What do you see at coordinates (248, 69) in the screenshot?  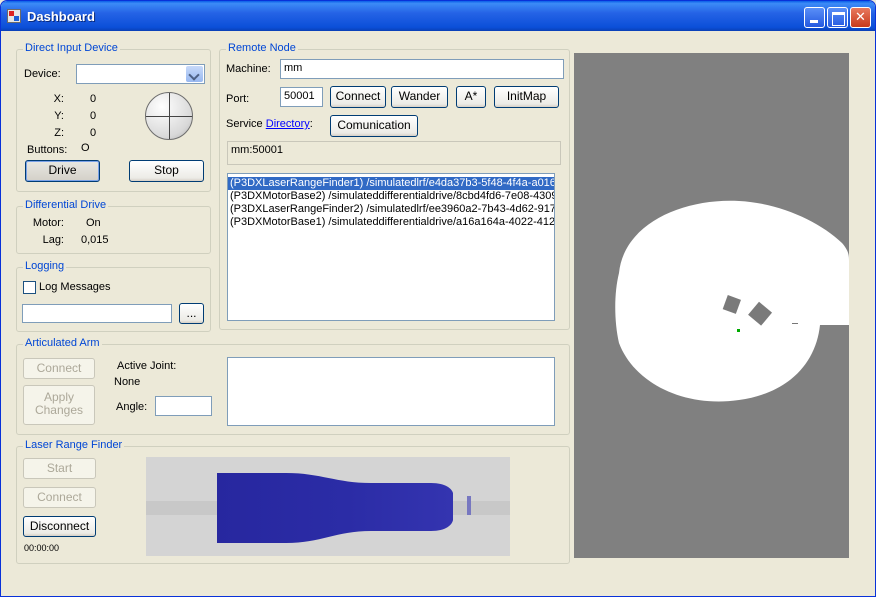 I see `machine-label: Machine:` at bounding box center [248, 69].